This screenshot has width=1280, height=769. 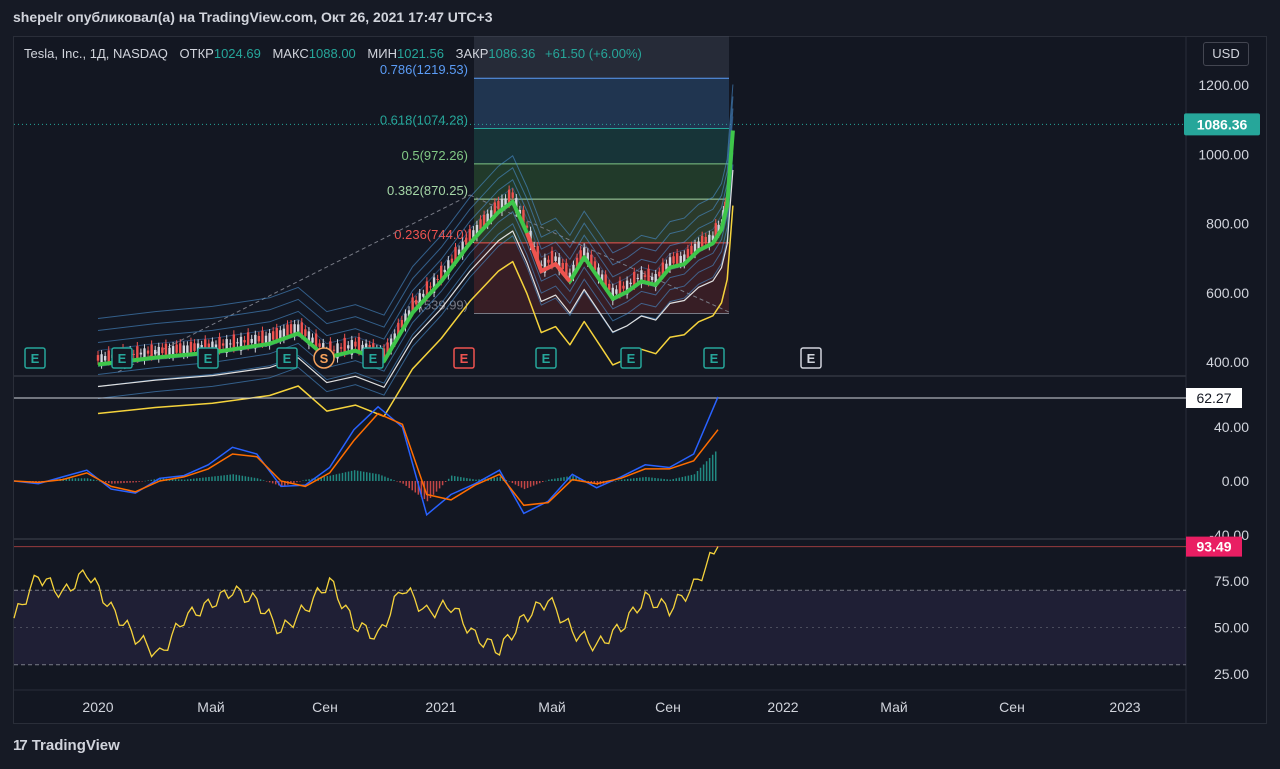 I want to click on currency-button: USD, so click(x=1226, y=54).